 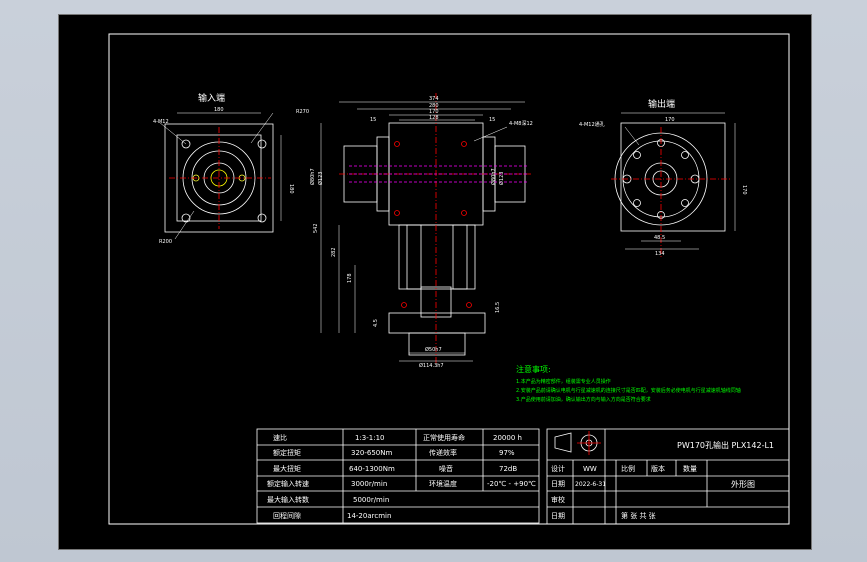 I want to click on output-dim-top: 170, so click(x=670, y=120).